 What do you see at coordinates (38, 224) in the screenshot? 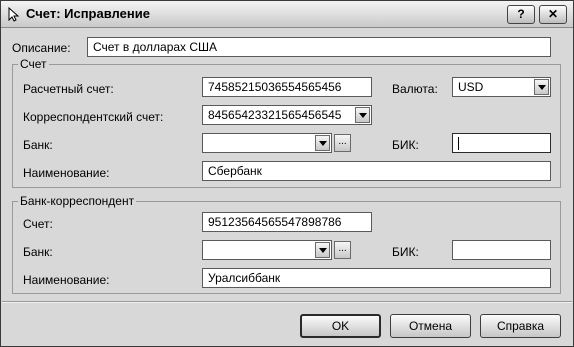
I see `corr-account-label: Счет:` at bounding box center [38, 224].